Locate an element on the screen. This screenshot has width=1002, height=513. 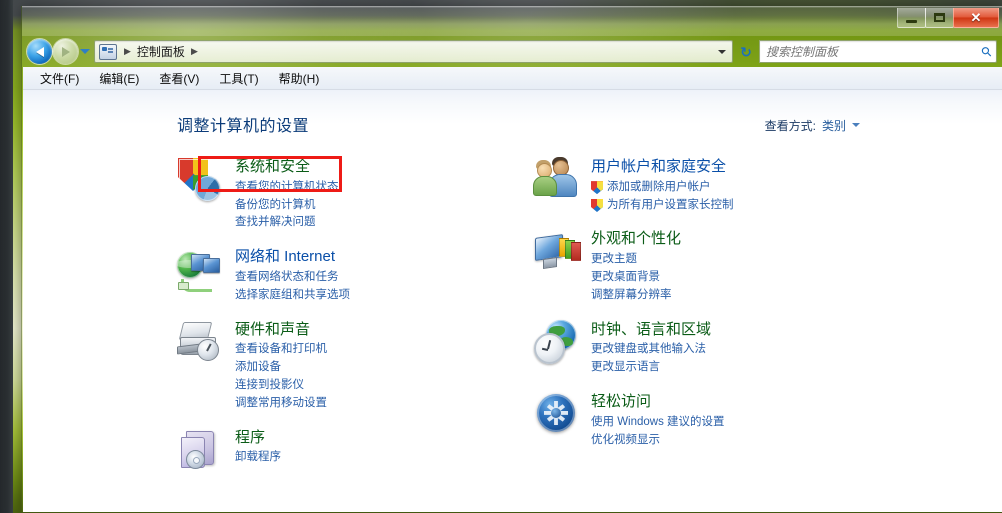
back-button is located at coordinates (39, 51).